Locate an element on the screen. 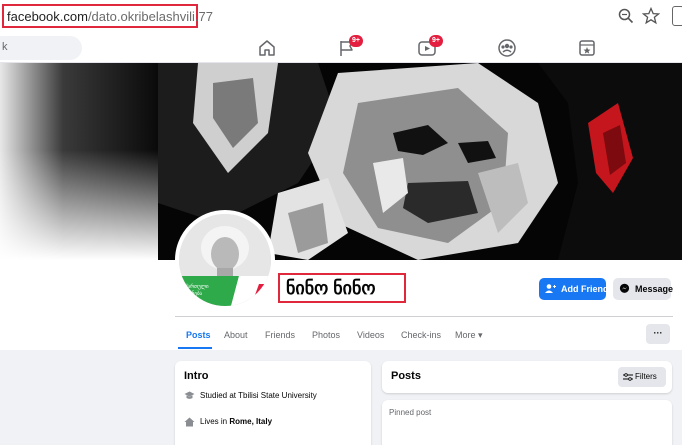 The image size is (682, 445). intro-title: Intro is located at coordinates (196, 376).